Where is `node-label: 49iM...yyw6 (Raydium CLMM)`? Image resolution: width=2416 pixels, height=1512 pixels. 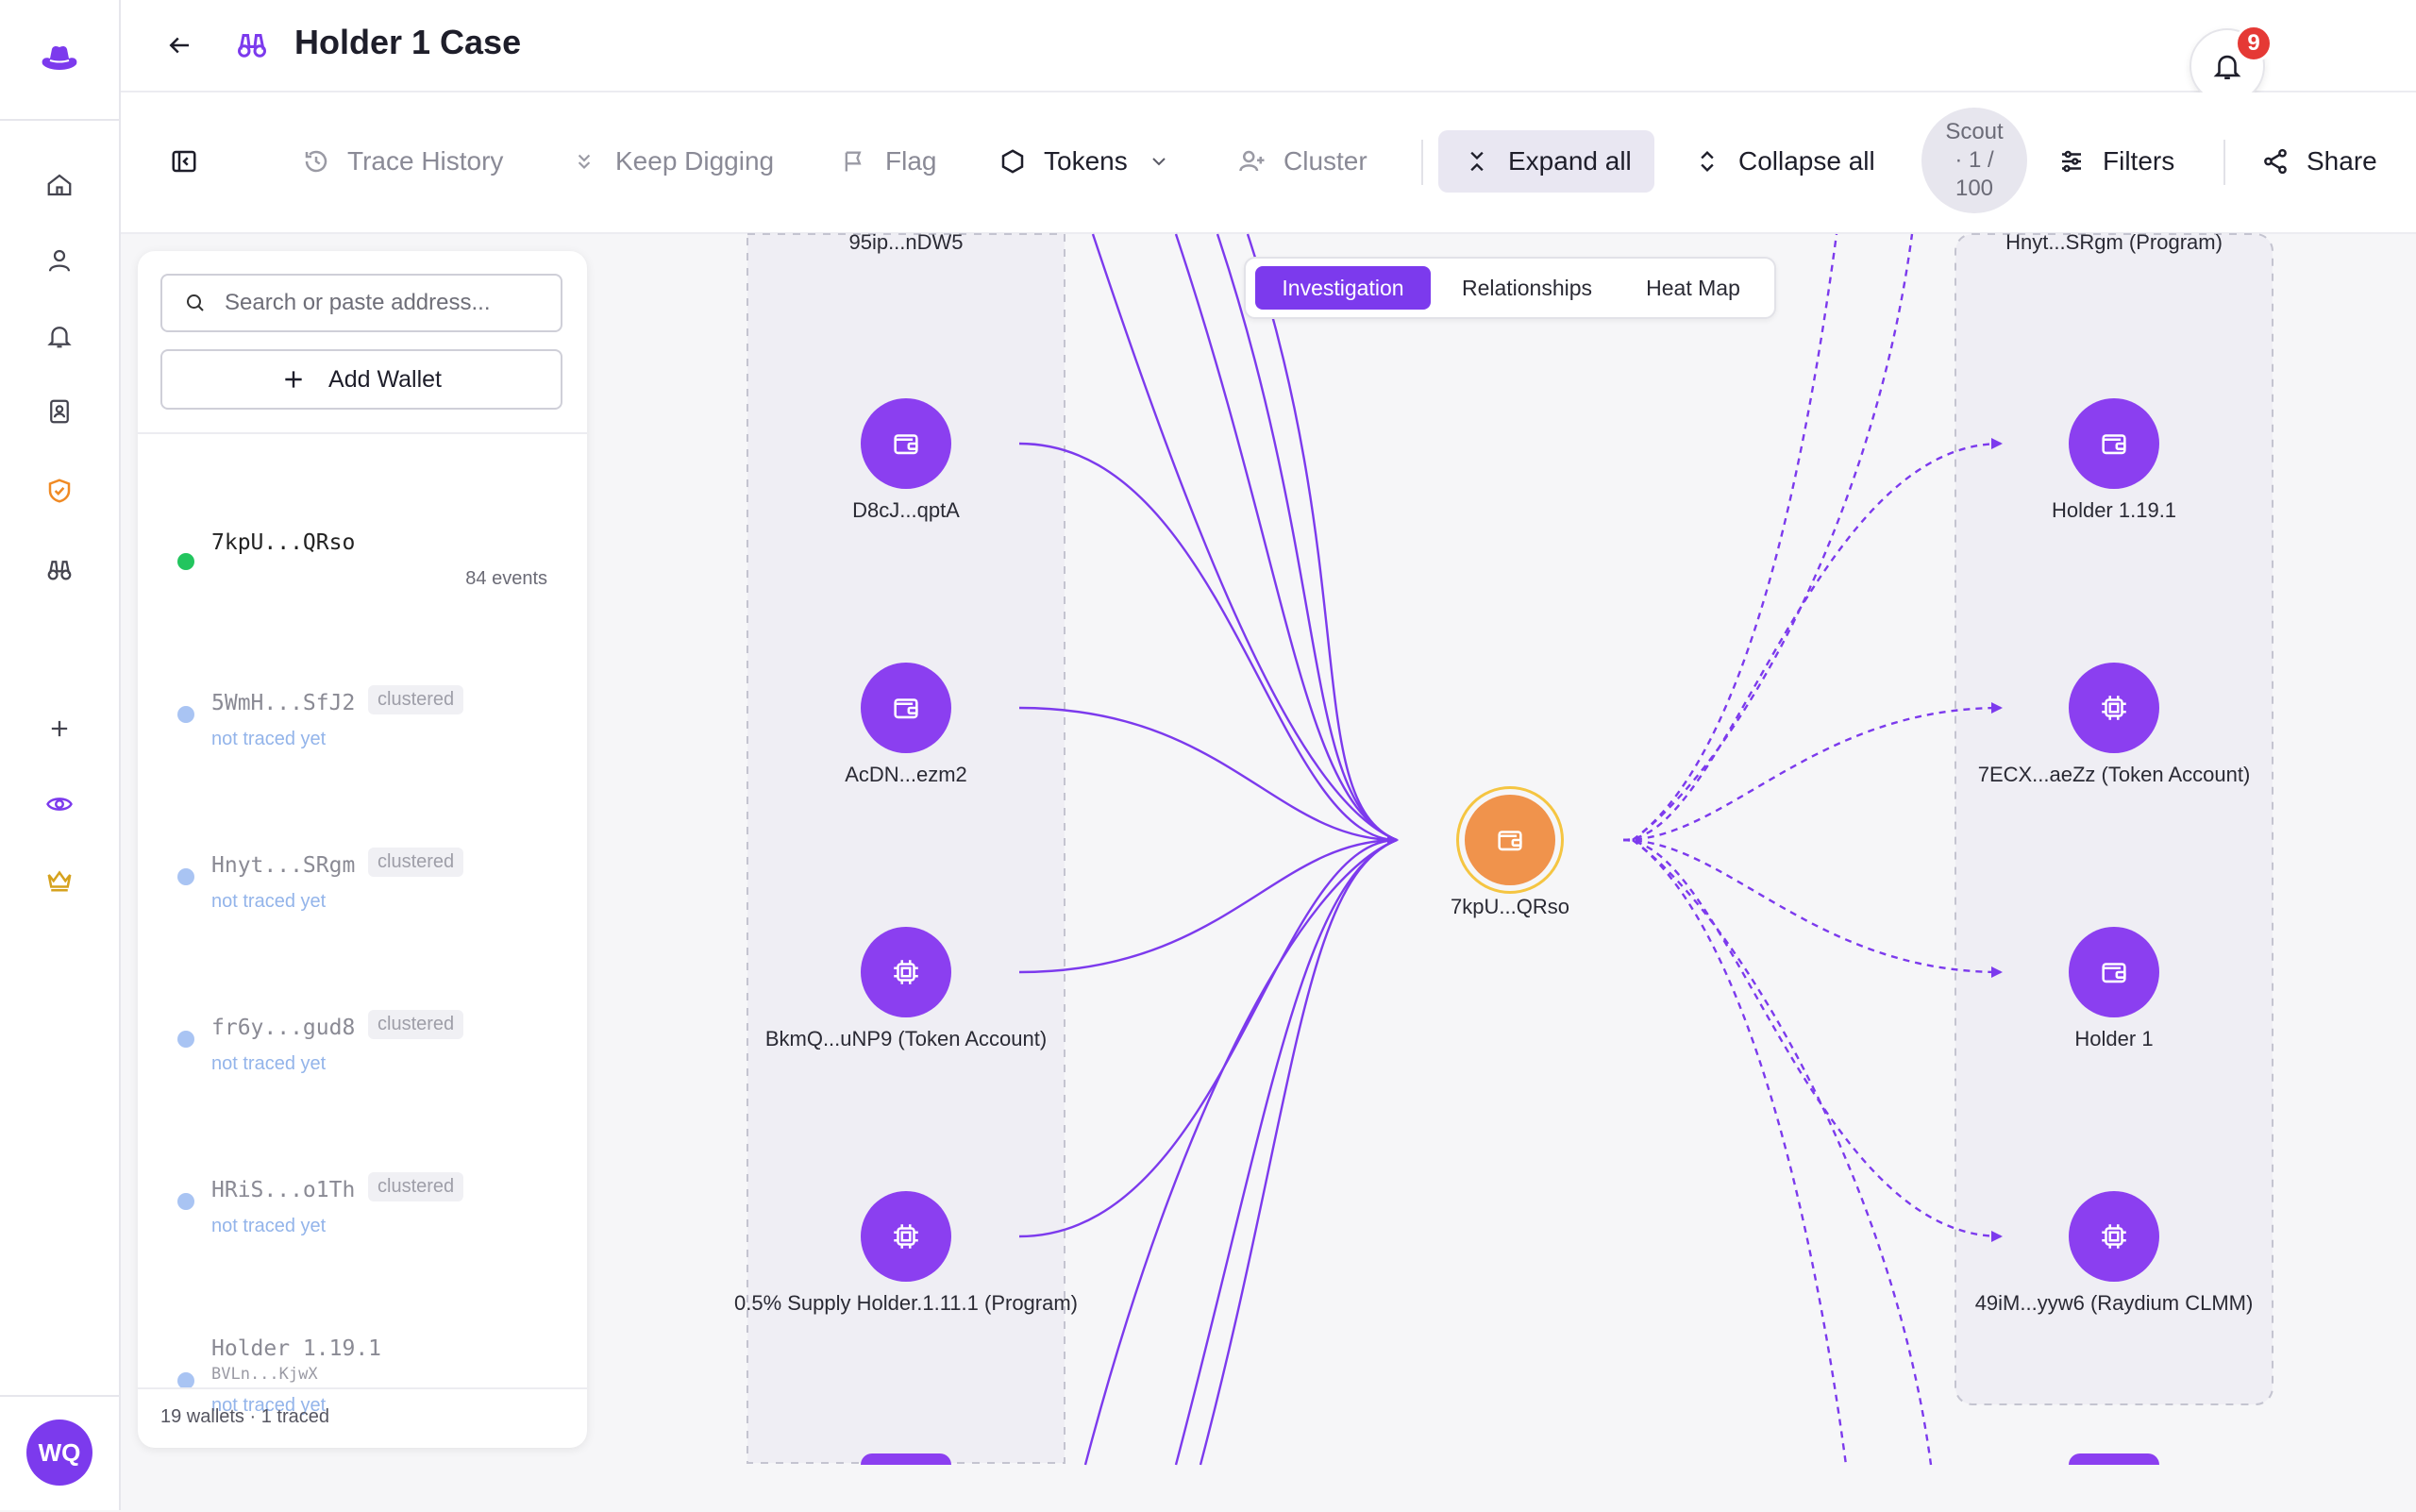
node-label: 49iM...yyw6 (Raydium CLMM) is located at coordinates (2114, 1303).